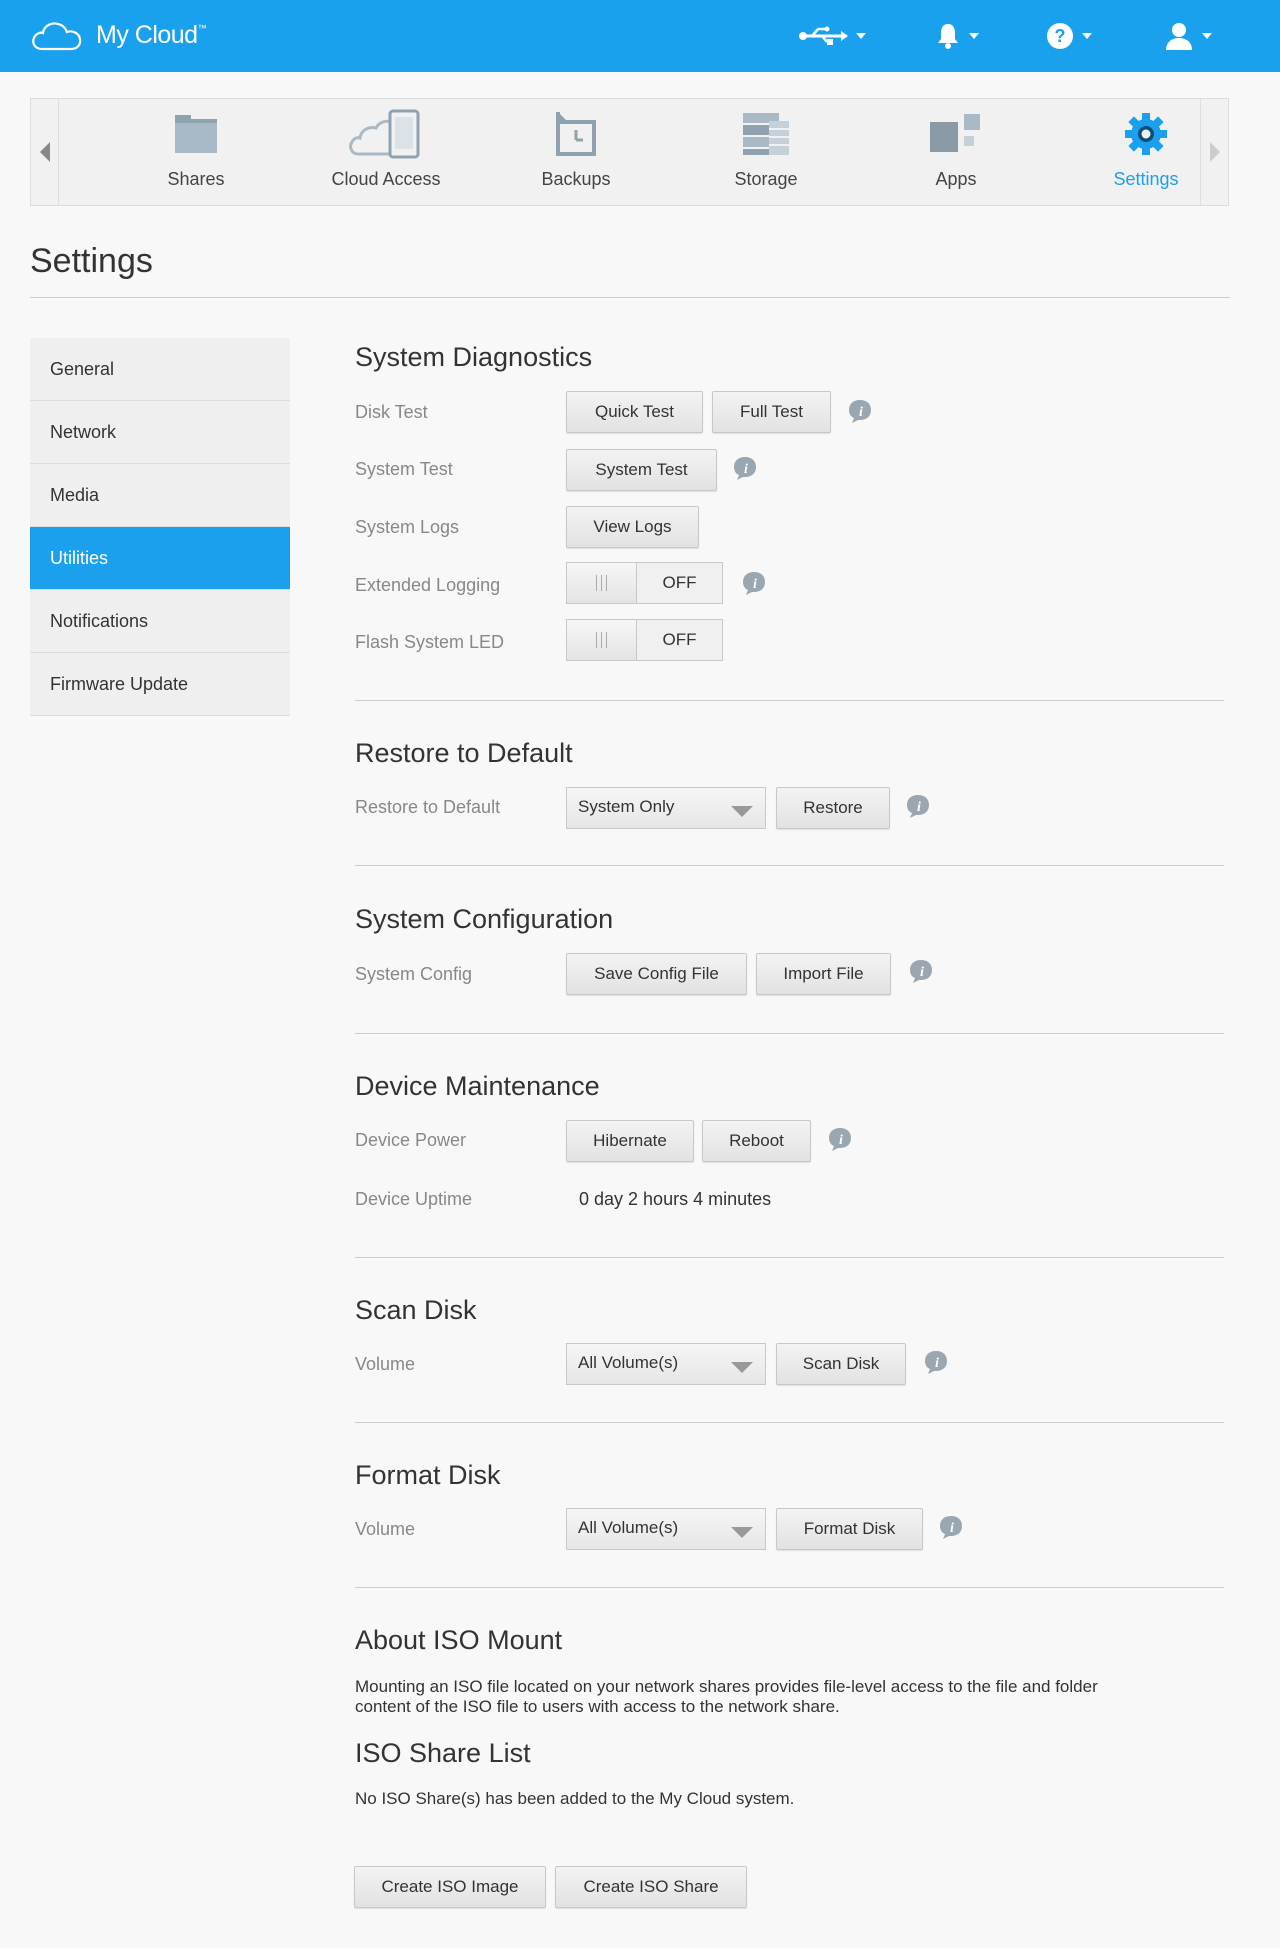 The width and height of the screenshot is (1280, 1948). What do you see at coordinates (443, 1753) in the screenshot?
I see `section-title-iso-share-list: ISO Share List` at bounding box center [443, 1753].